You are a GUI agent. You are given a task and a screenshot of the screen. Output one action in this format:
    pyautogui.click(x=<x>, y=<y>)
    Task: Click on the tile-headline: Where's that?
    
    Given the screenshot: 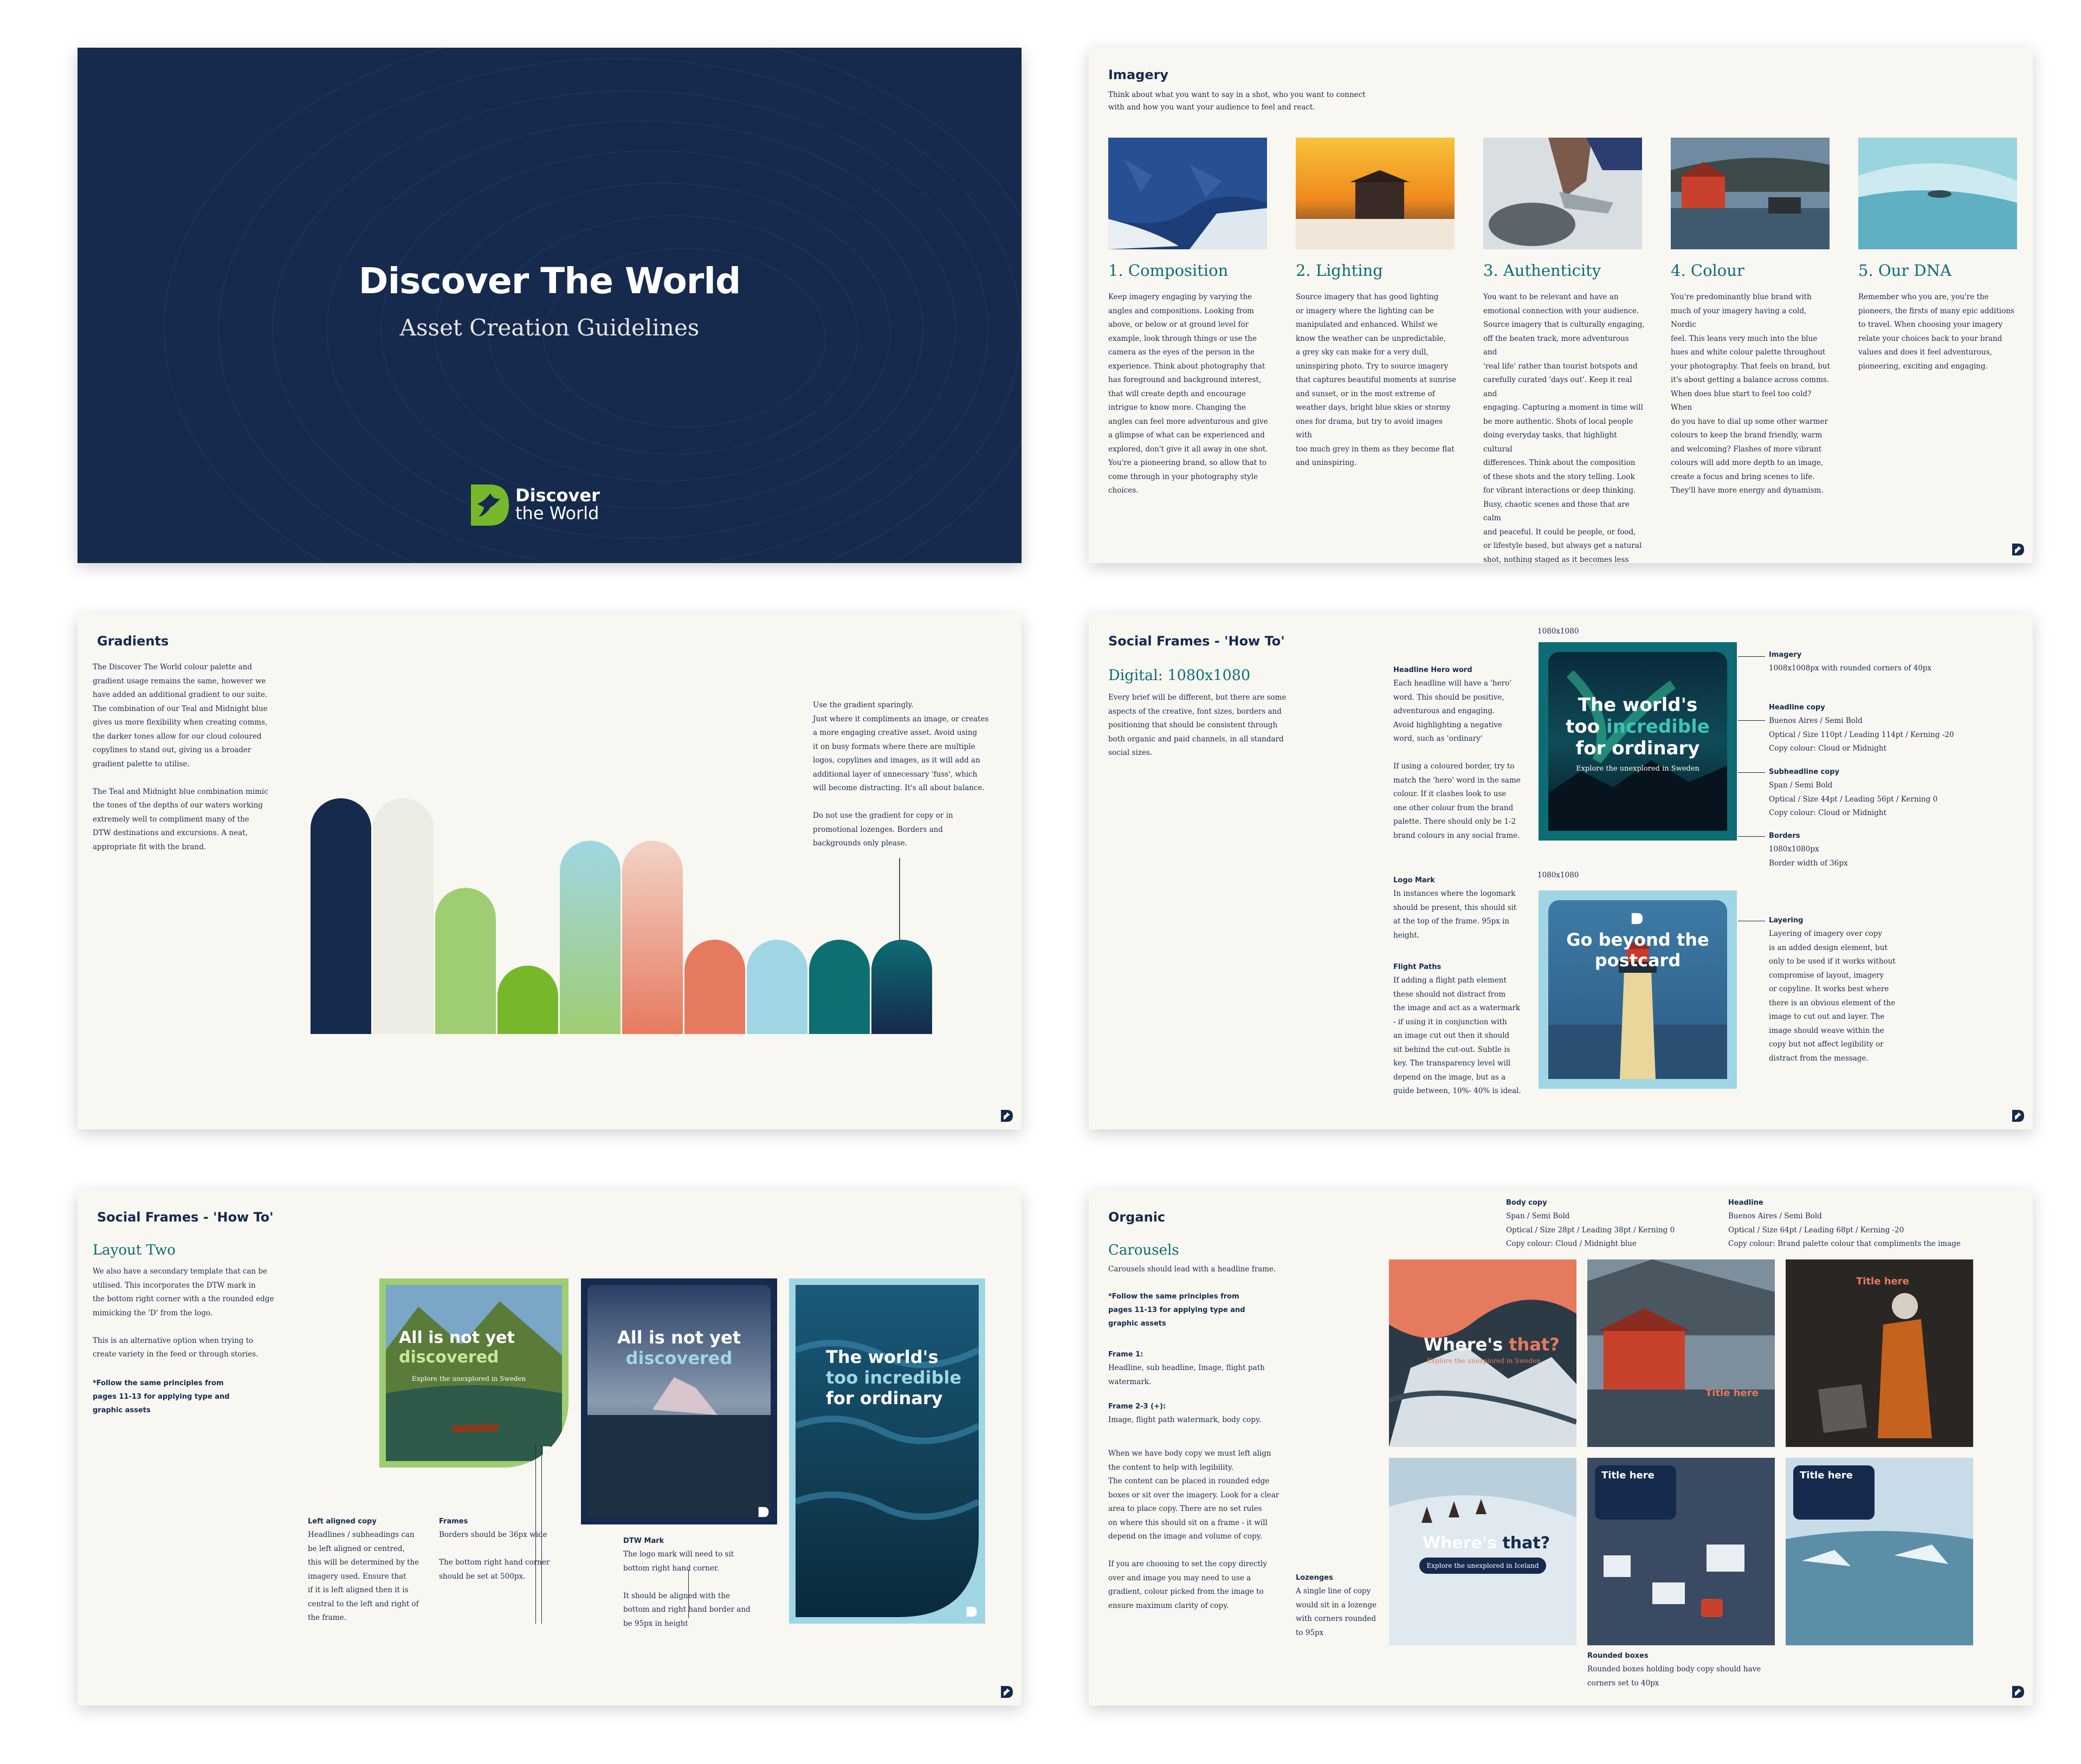 What is the action you would take?
    pyautogui.click(x=1486, y=1544)
    